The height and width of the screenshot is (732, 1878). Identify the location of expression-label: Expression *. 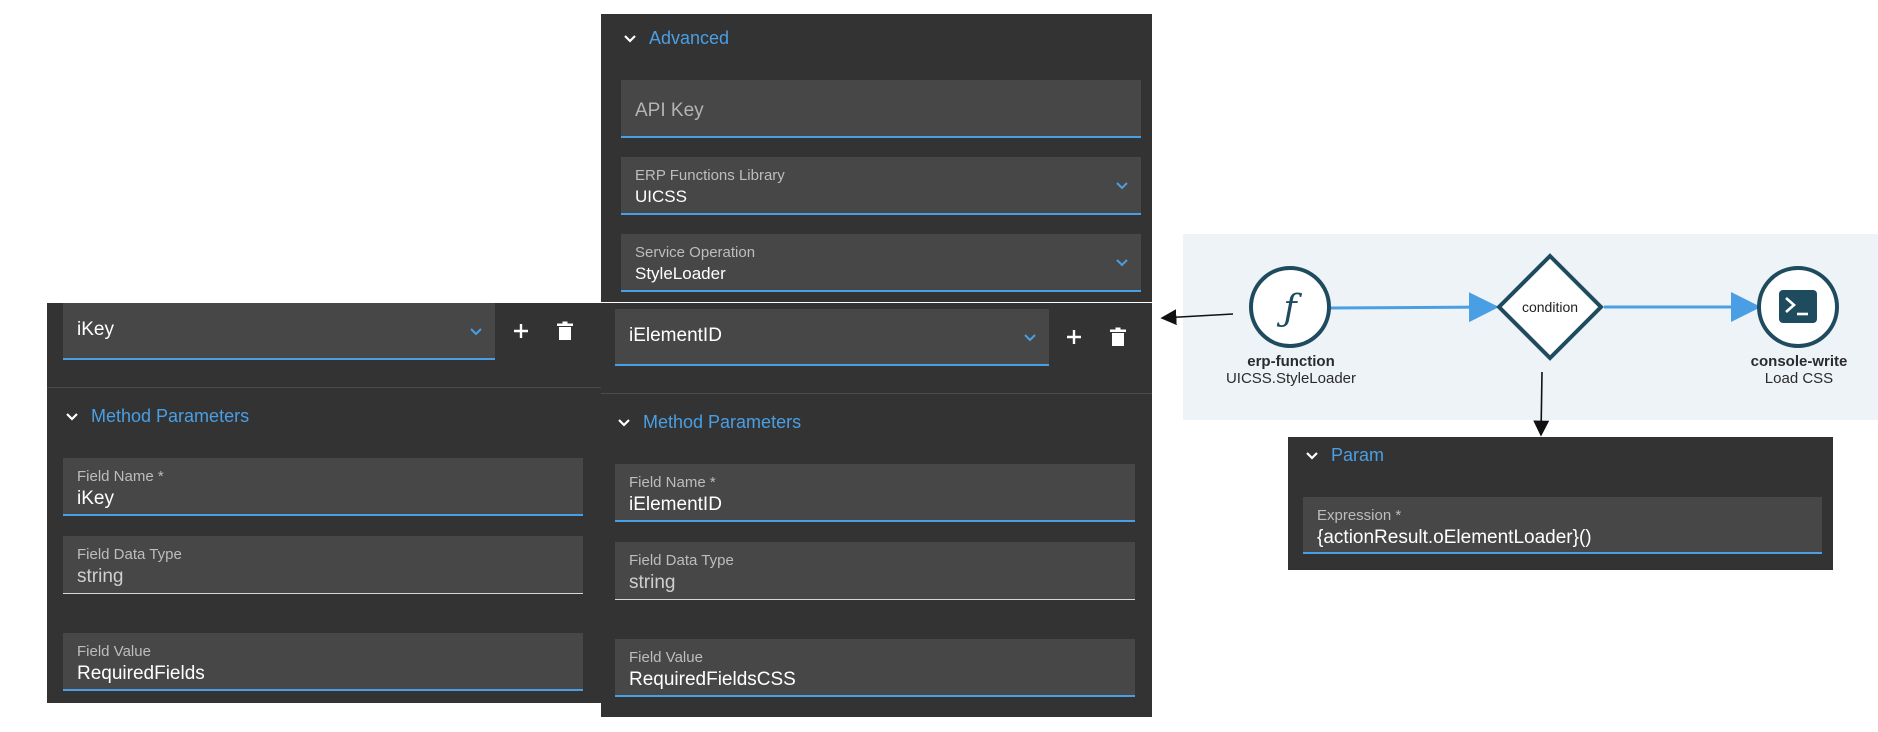
(1359, 515).